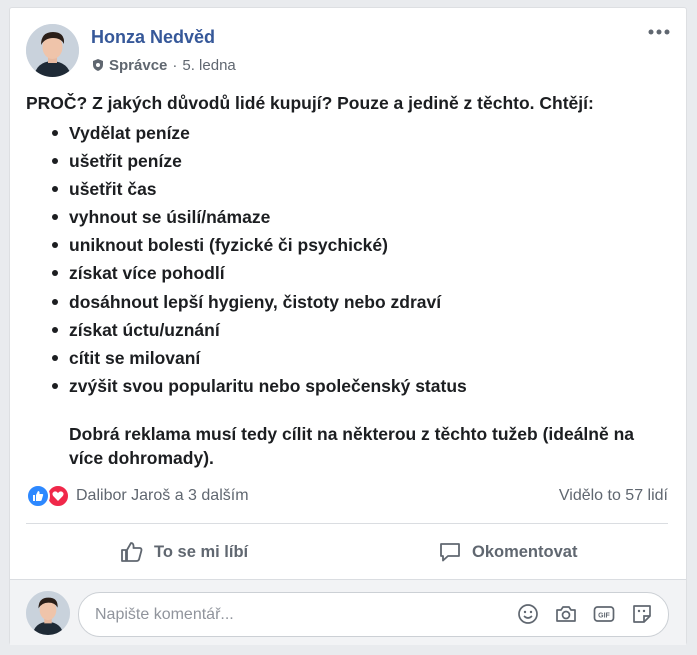 Image resolution: width=697 pixels, height=655 pixels. Describe the element at coordinates (642, 614) in the screenshot. I see `sticker-icon` at that location.